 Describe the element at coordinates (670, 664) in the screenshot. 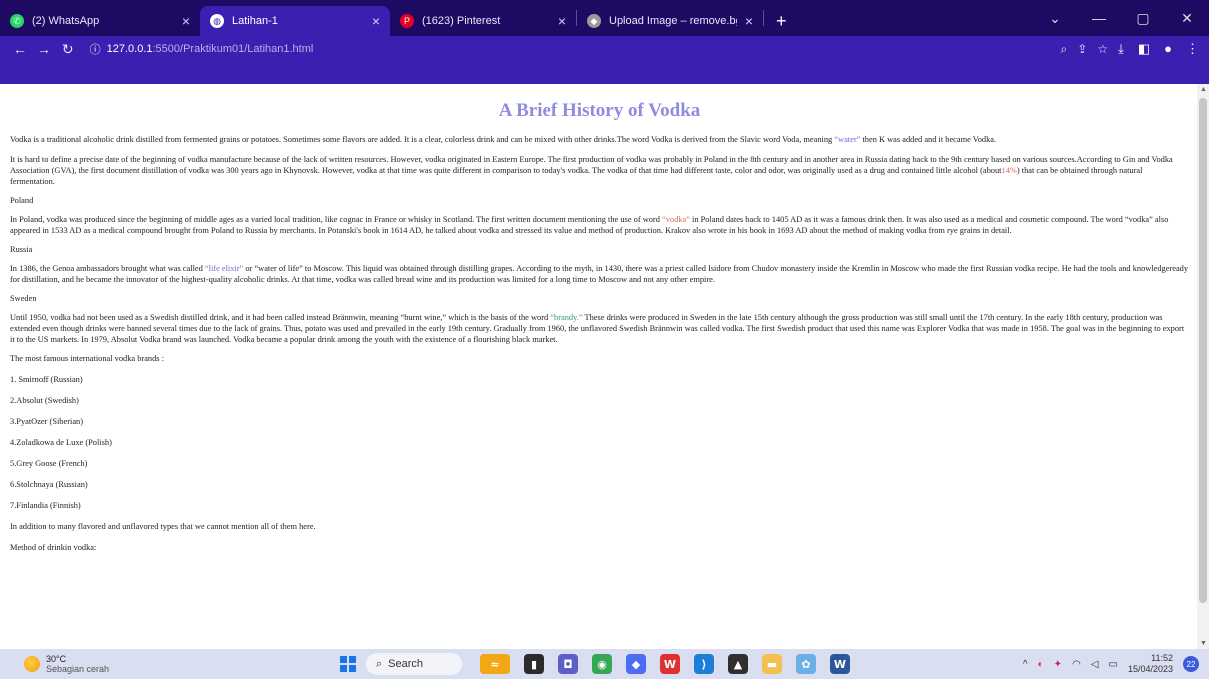

I see `wps-icon: W` at that location.